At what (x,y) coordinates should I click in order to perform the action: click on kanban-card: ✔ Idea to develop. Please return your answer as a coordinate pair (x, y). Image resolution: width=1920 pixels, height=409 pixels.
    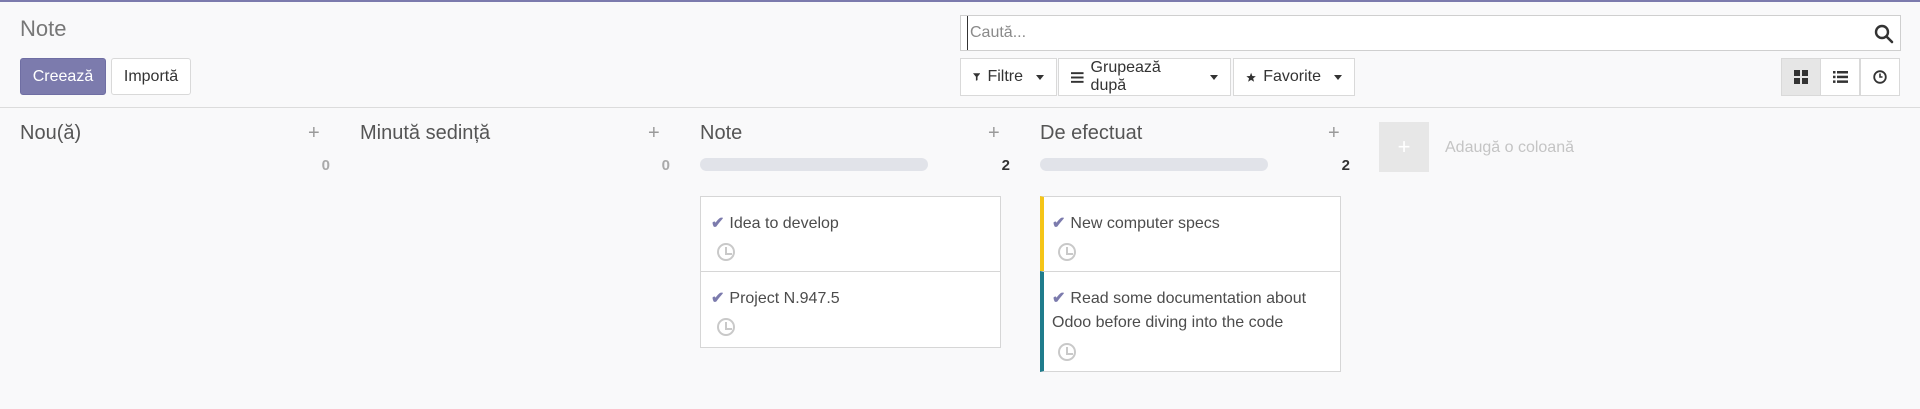
    Looking at the image, I should click on (850, 234).